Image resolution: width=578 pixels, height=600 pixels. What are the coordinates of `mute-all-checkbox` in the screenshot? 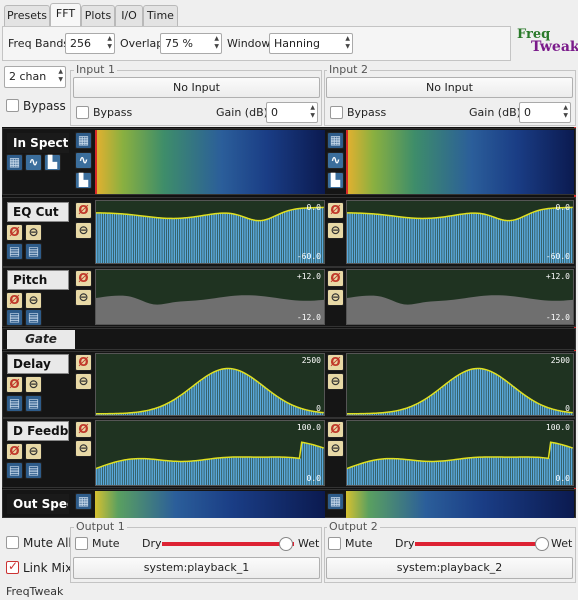 It's located at (12, 542).